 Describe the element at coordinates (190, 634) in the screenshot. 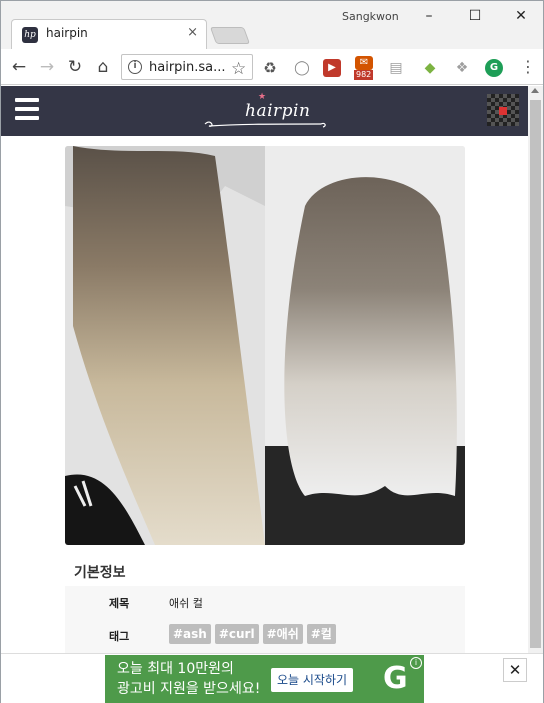

I see `tag-ash: #ash` at that location.